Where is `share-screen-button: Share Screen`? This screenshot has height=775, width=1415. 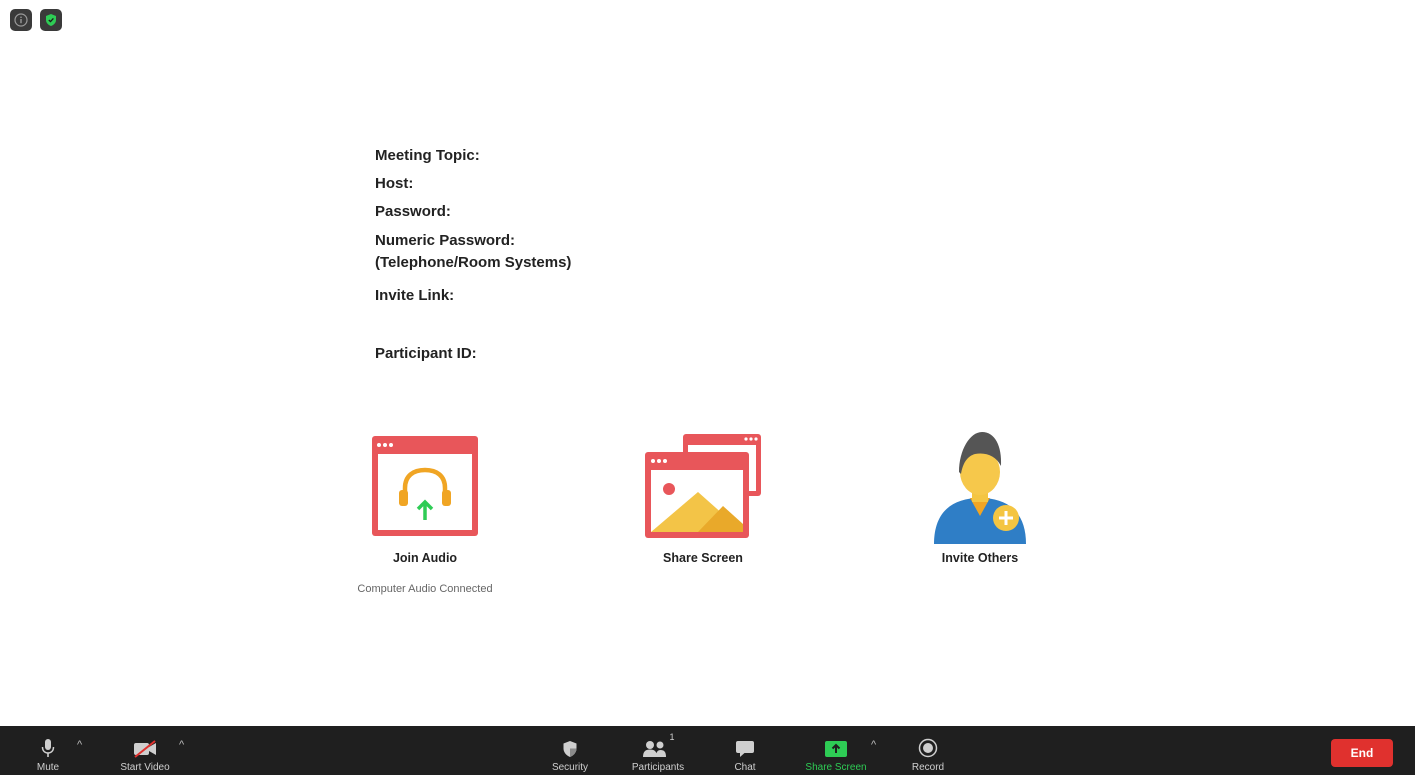 share-screen-button: Share Screen is located at coordinates (836, 750).